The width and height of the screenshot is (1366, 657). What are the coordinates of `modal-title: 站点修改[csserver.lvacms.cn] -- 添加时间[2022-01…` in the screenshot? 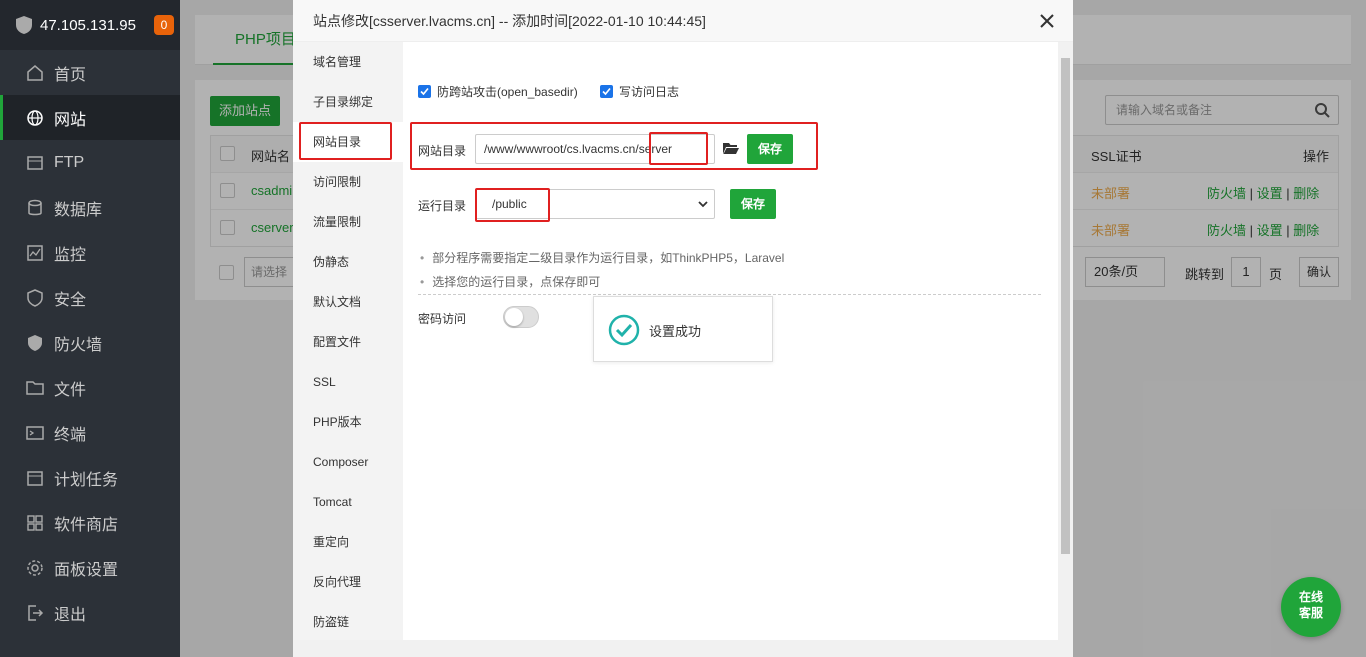 It's located at (683, 21).